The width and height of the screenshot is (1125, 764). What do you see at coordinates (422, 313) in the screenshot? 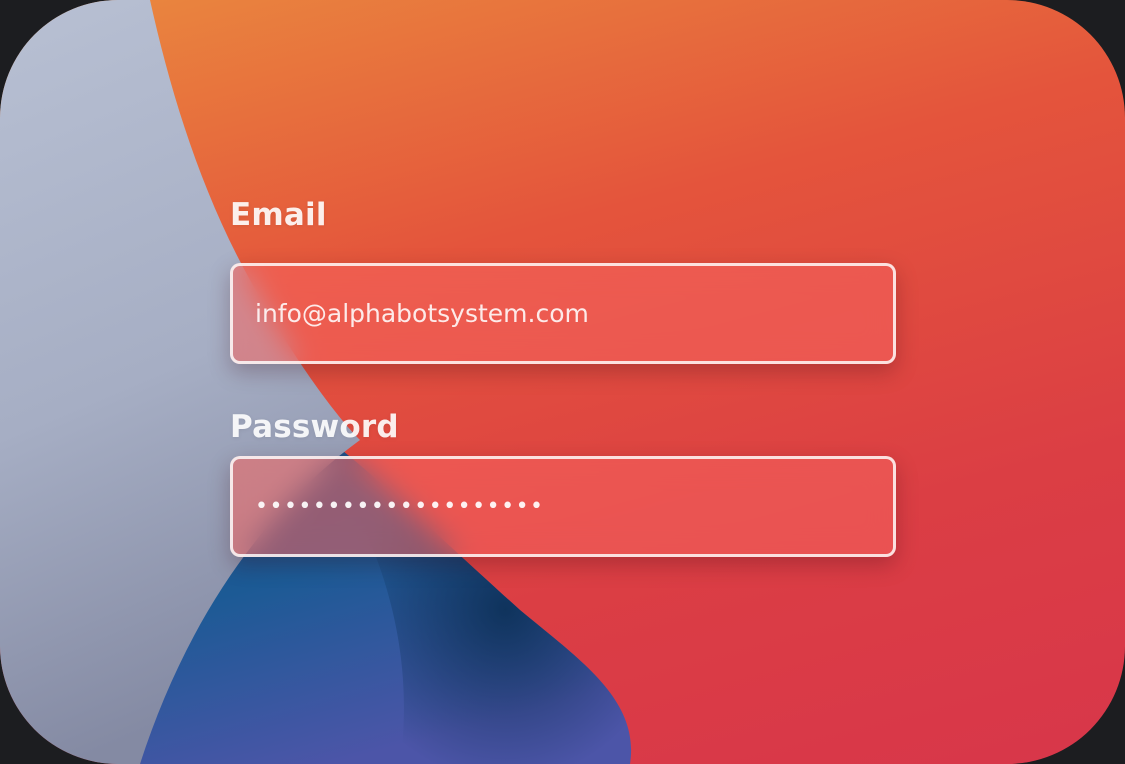
I see `email-value: info@alphabotsystem.com` at bounding box center [422, 313].